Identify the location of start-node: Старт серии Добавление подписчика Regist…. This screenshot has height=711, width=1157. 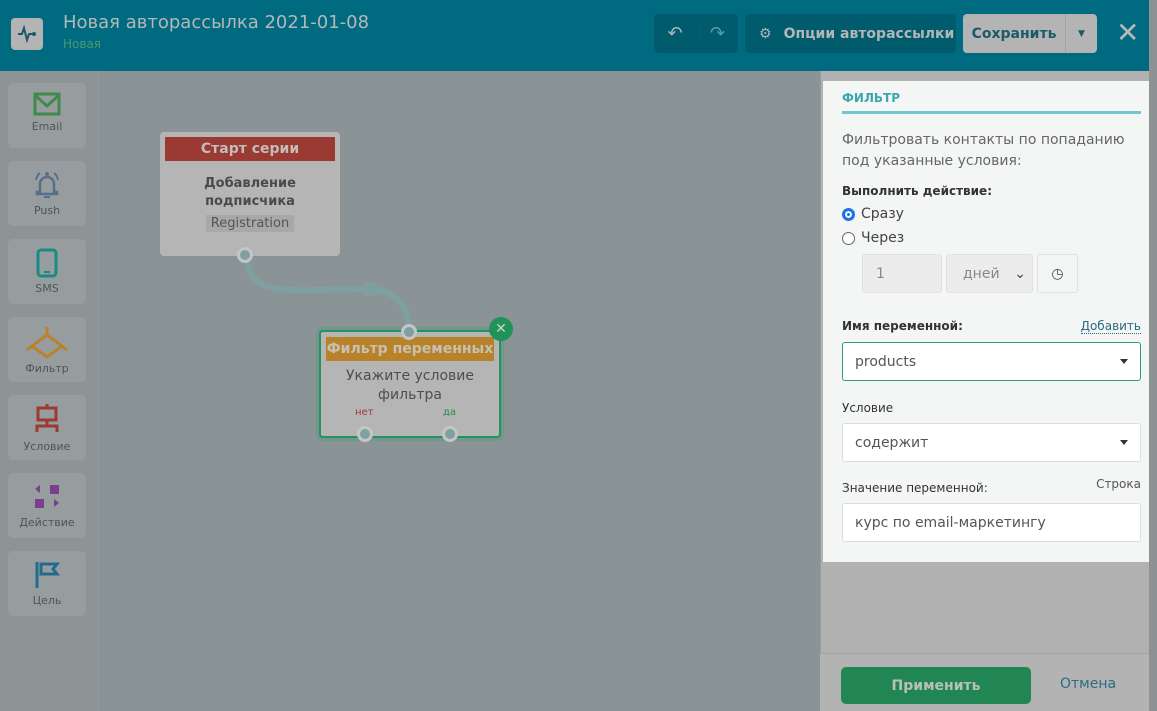
(250, 197).